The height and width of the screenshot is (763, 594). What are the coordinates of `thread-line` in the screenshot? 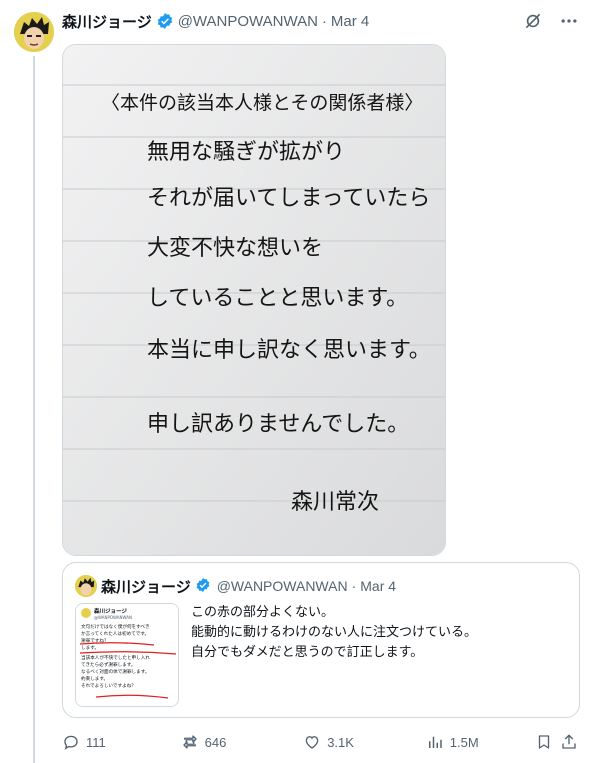 It's located at (34, 409).